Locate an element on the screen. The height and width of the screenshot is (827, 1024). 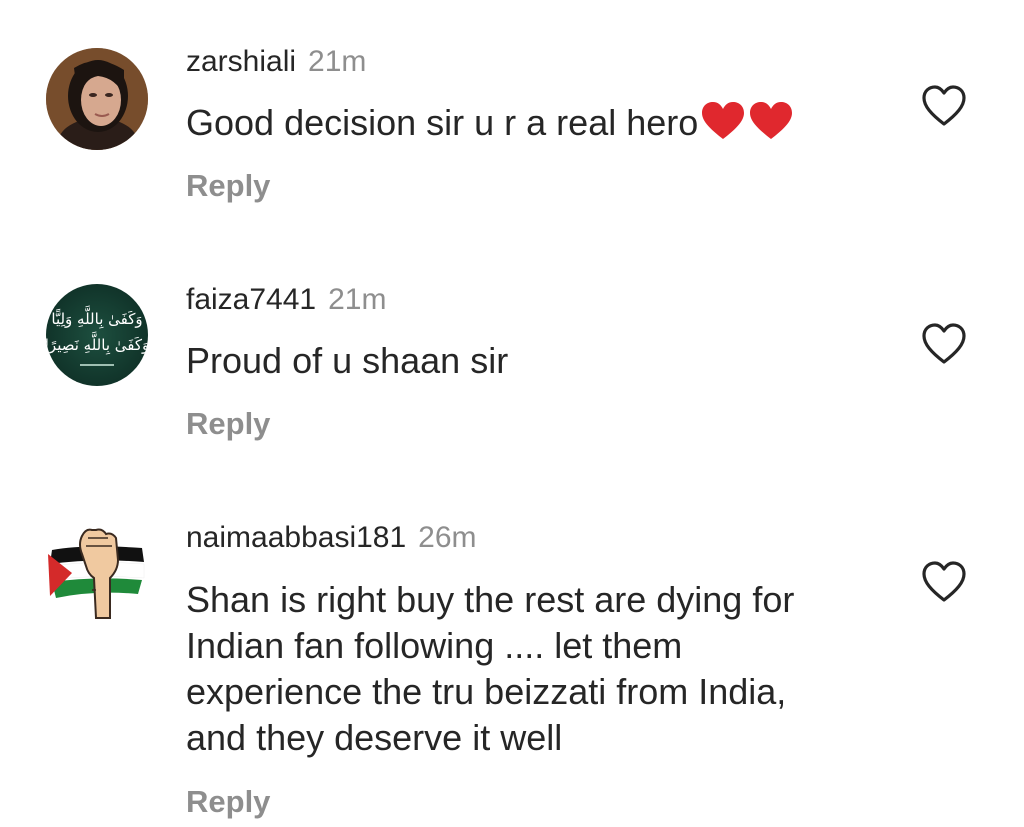
comment-line: Shan is right buy the rest are dying for is located at coordinates (490, 599).